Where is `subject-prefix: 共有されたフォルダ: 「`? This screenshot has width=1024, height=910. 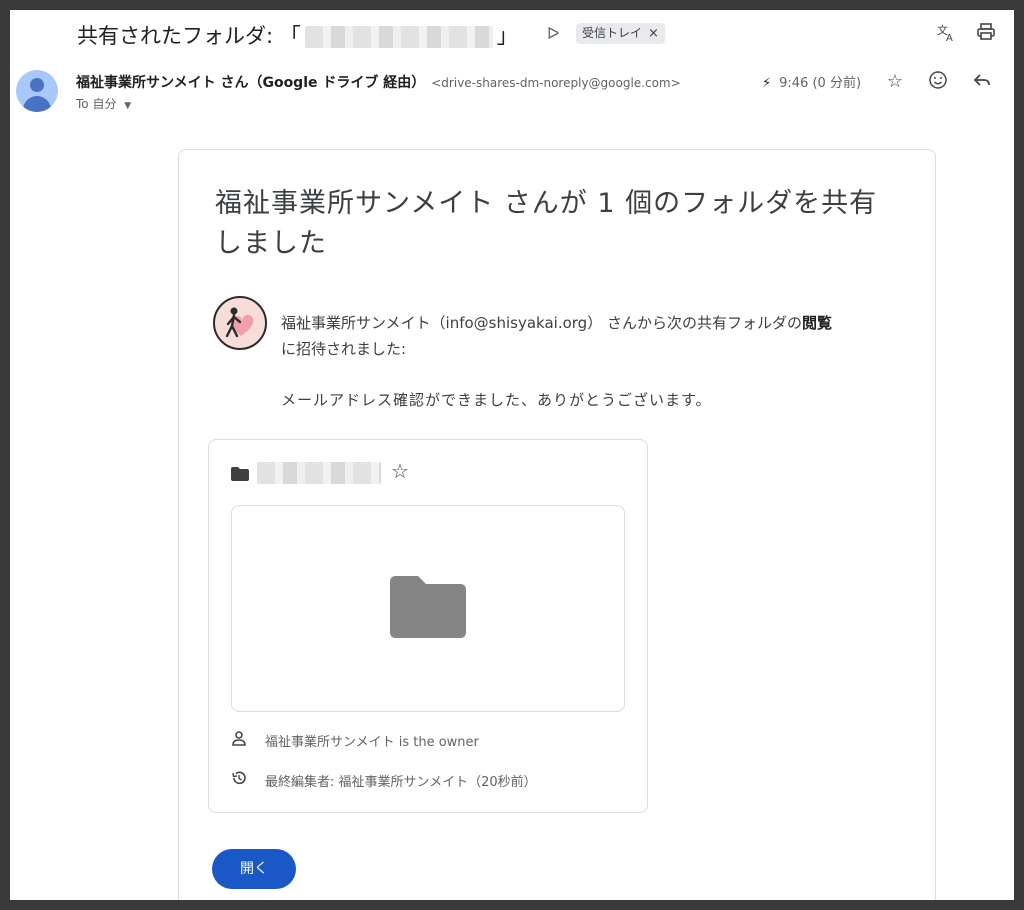
subject-prefix: 共有されたフォルダ: 「 is located at coordinates (189, 36).